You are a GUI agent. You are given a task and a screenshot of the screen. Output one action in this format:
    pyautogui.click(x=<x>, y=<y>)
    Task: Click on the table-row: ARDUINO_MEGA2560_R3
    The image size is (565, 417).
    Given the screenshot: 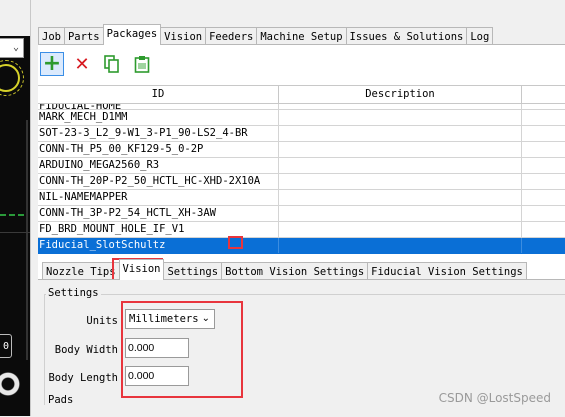 What is the action you would take?
    pyautogui.click(x=301, y=166)
    